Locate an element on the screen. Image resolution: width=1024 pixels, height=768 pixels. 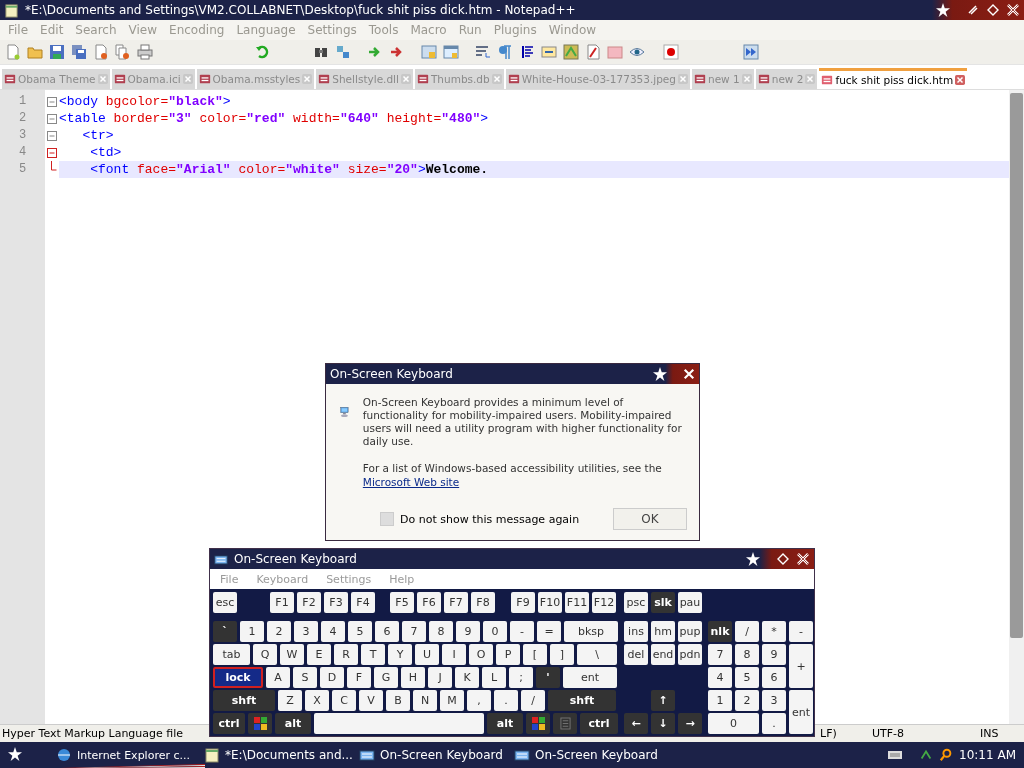
key: ent is located at coordinates (801, 712).